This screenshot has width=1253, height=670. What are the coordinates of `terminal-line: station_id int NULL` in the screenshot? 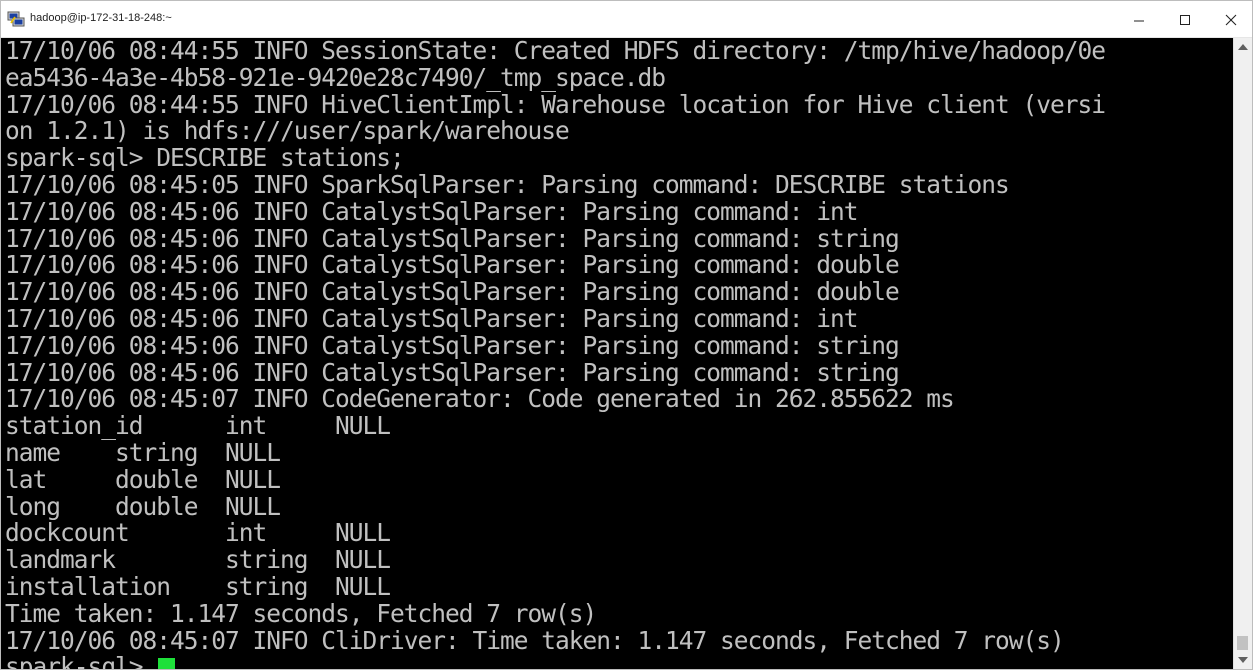 It's located at (198, 426).